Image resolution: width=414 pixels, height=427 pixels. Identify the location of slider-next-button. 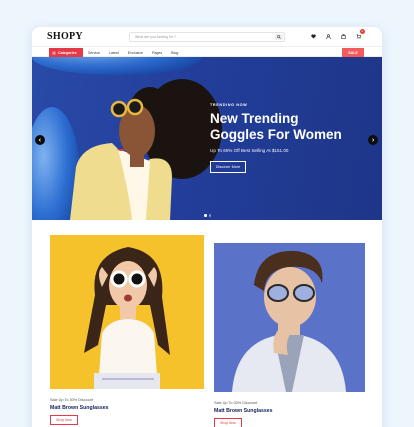
(373, 140).